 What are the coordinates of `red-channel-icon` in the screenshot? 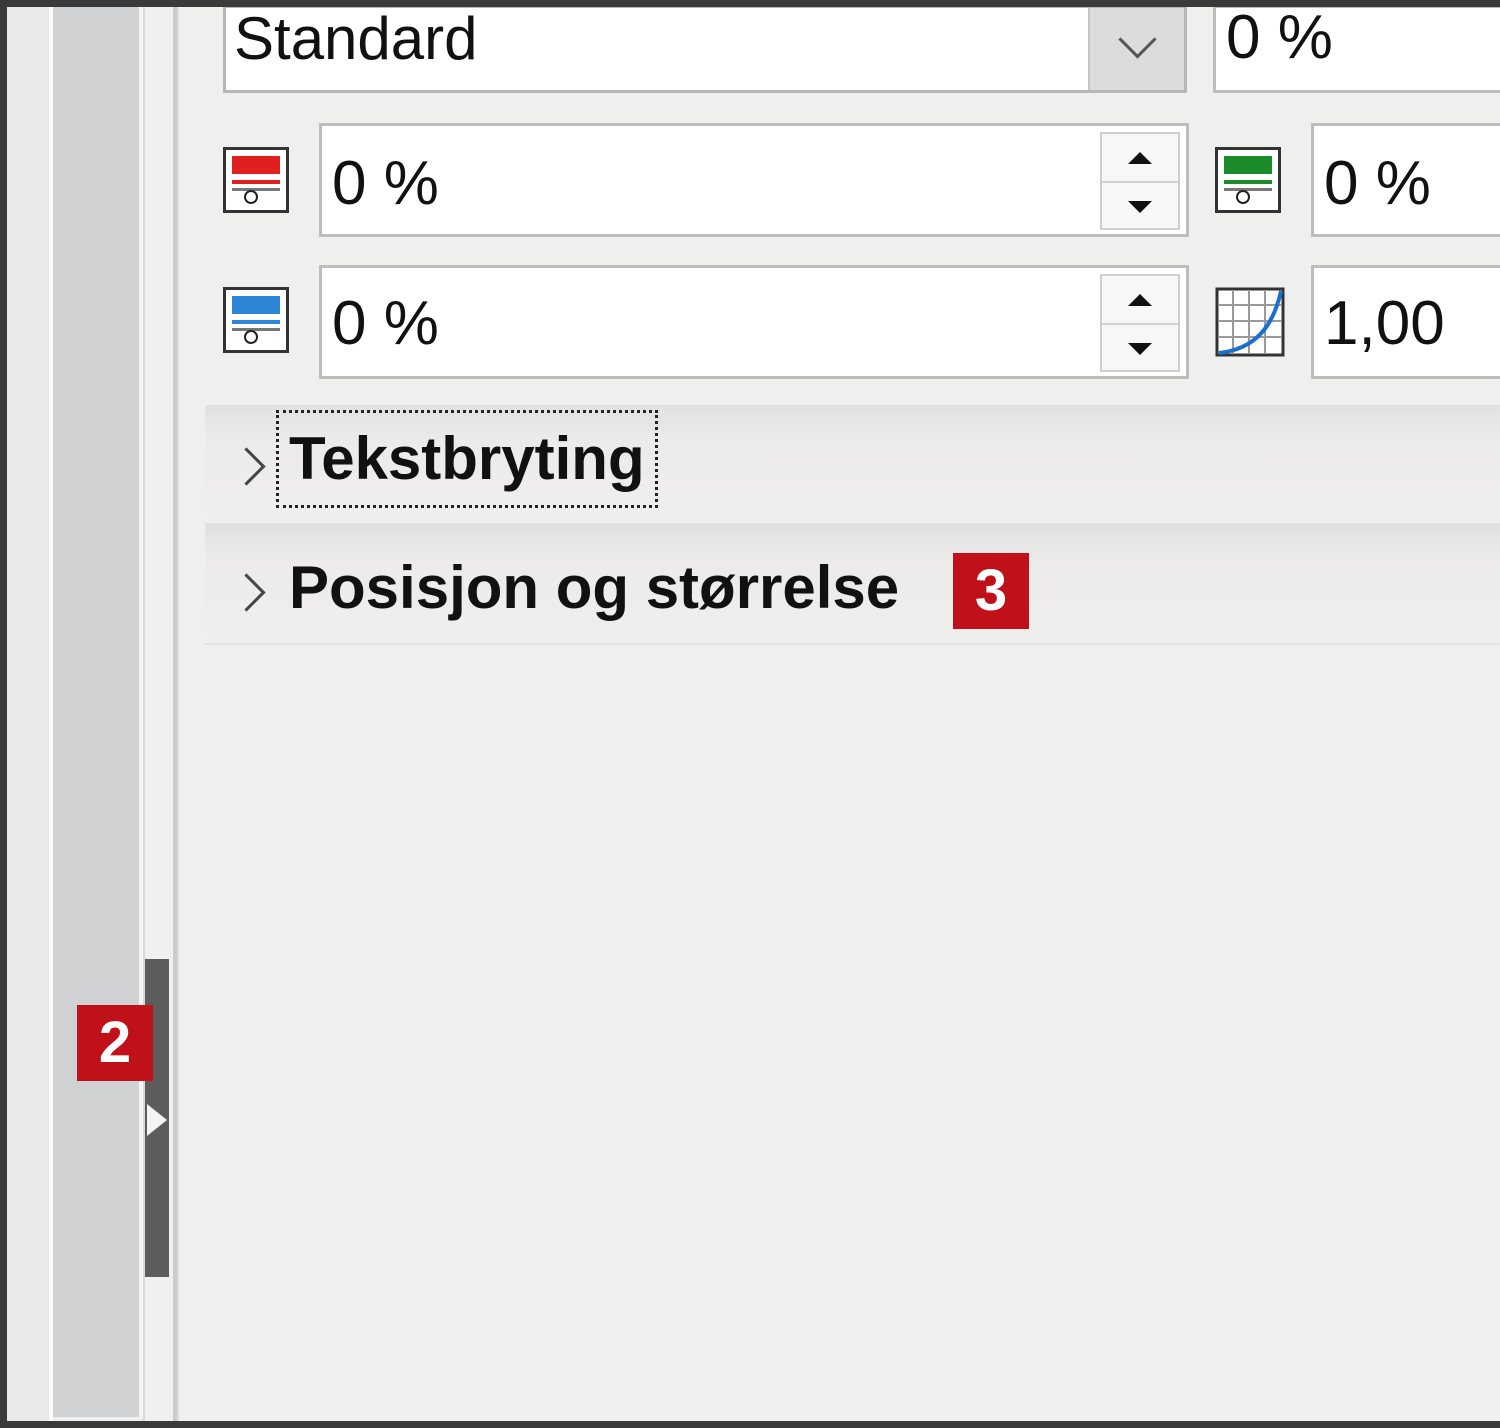 It's located at (256, 180).